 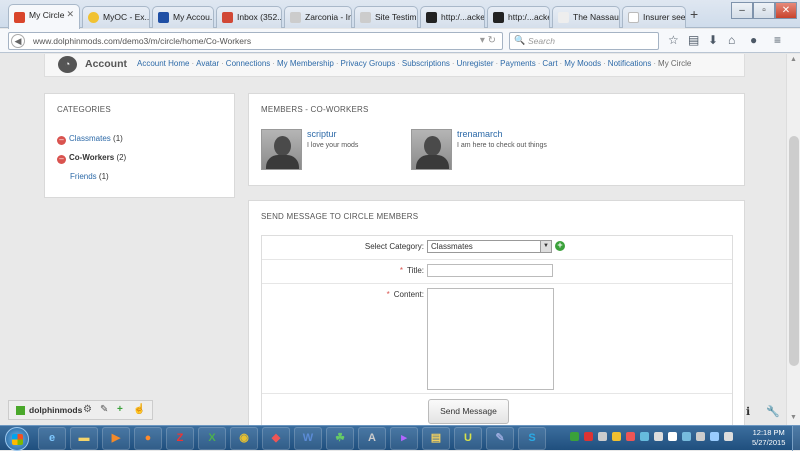 I want to click on gmail-icon, so click(x=227, y=17).